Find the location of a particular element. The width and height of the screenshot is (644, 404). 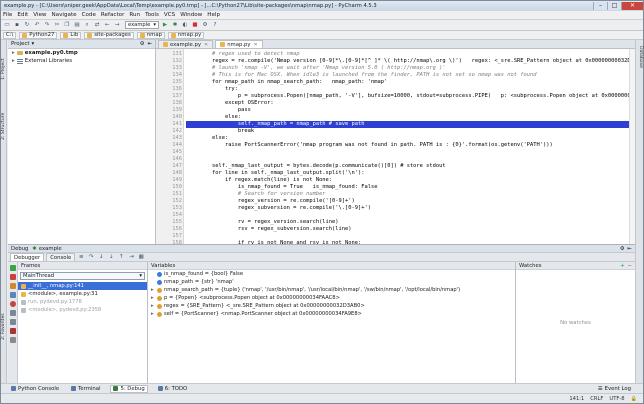

breadcrumb-drive: C:\ is located at coordinates (10, 35).